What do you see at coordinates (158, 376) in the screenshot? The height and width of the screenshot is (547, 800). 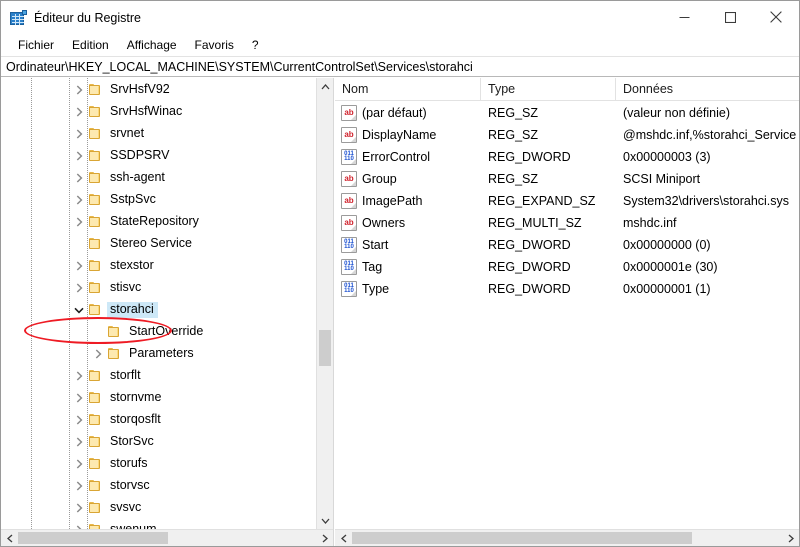 I see `tree-item-storflt: storflt` at bounding box center [158, 376].